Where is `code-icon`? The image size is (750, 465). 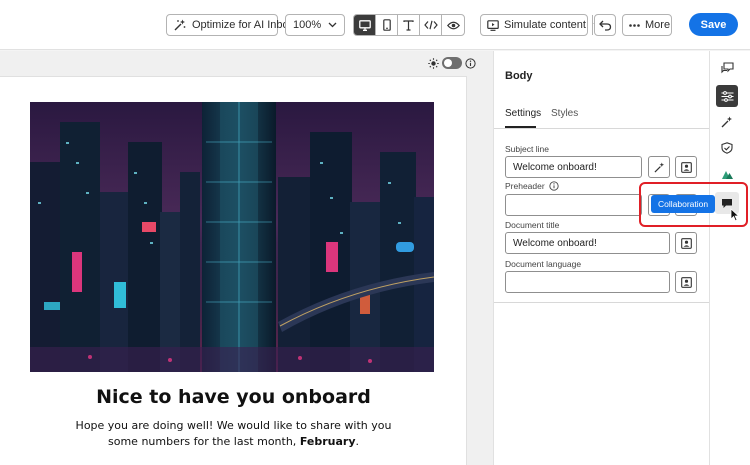
code-icon is located at coordinates (430, 25).